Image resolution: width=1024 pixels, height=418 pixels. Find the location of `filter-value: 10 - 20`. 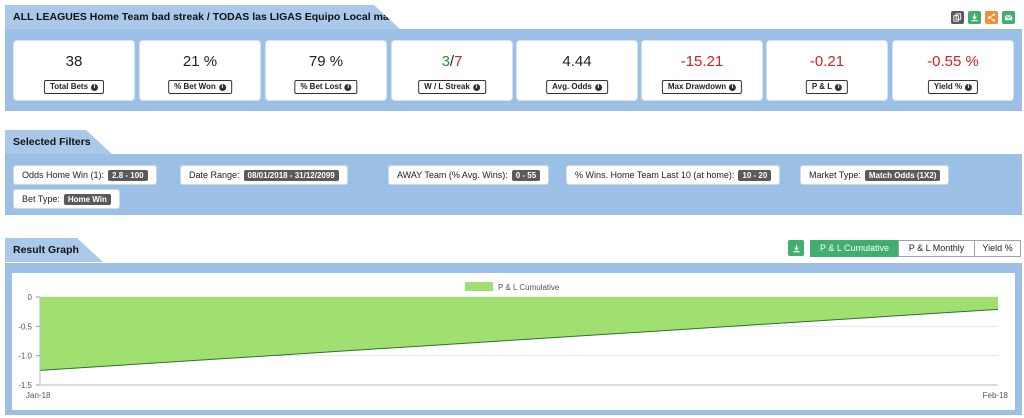

filter-value: 10 - 20 is located at coordinates (755, 175).